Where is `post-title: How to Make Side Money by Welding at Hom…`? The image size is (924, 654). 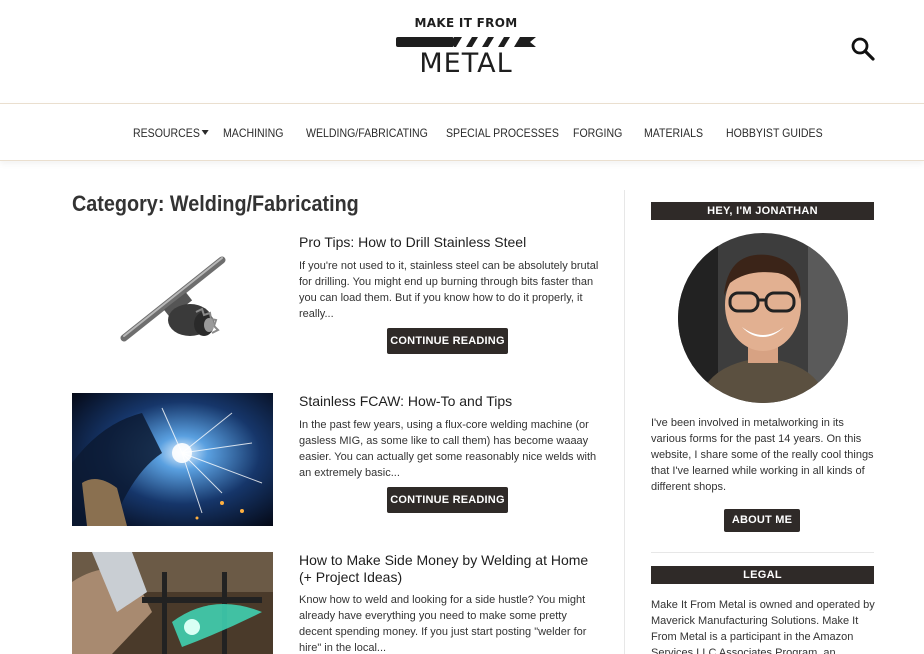
post-title: How to Make Side Money by Welding at Hom… is located at coordinates (449, 569).